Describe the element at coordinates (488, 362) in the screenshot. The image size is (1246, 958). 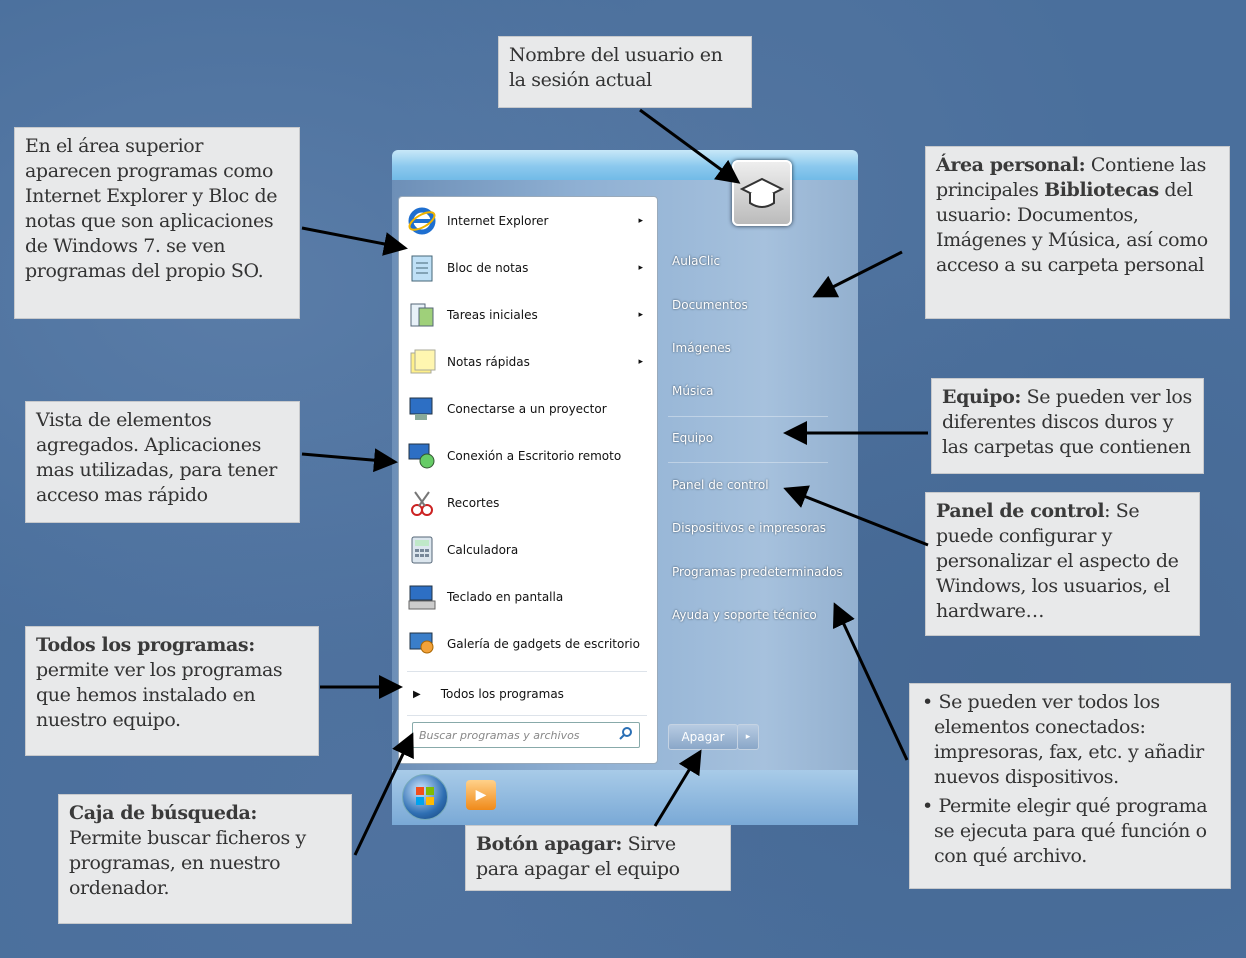
I see `program-label: Notas rápidas` at that location.